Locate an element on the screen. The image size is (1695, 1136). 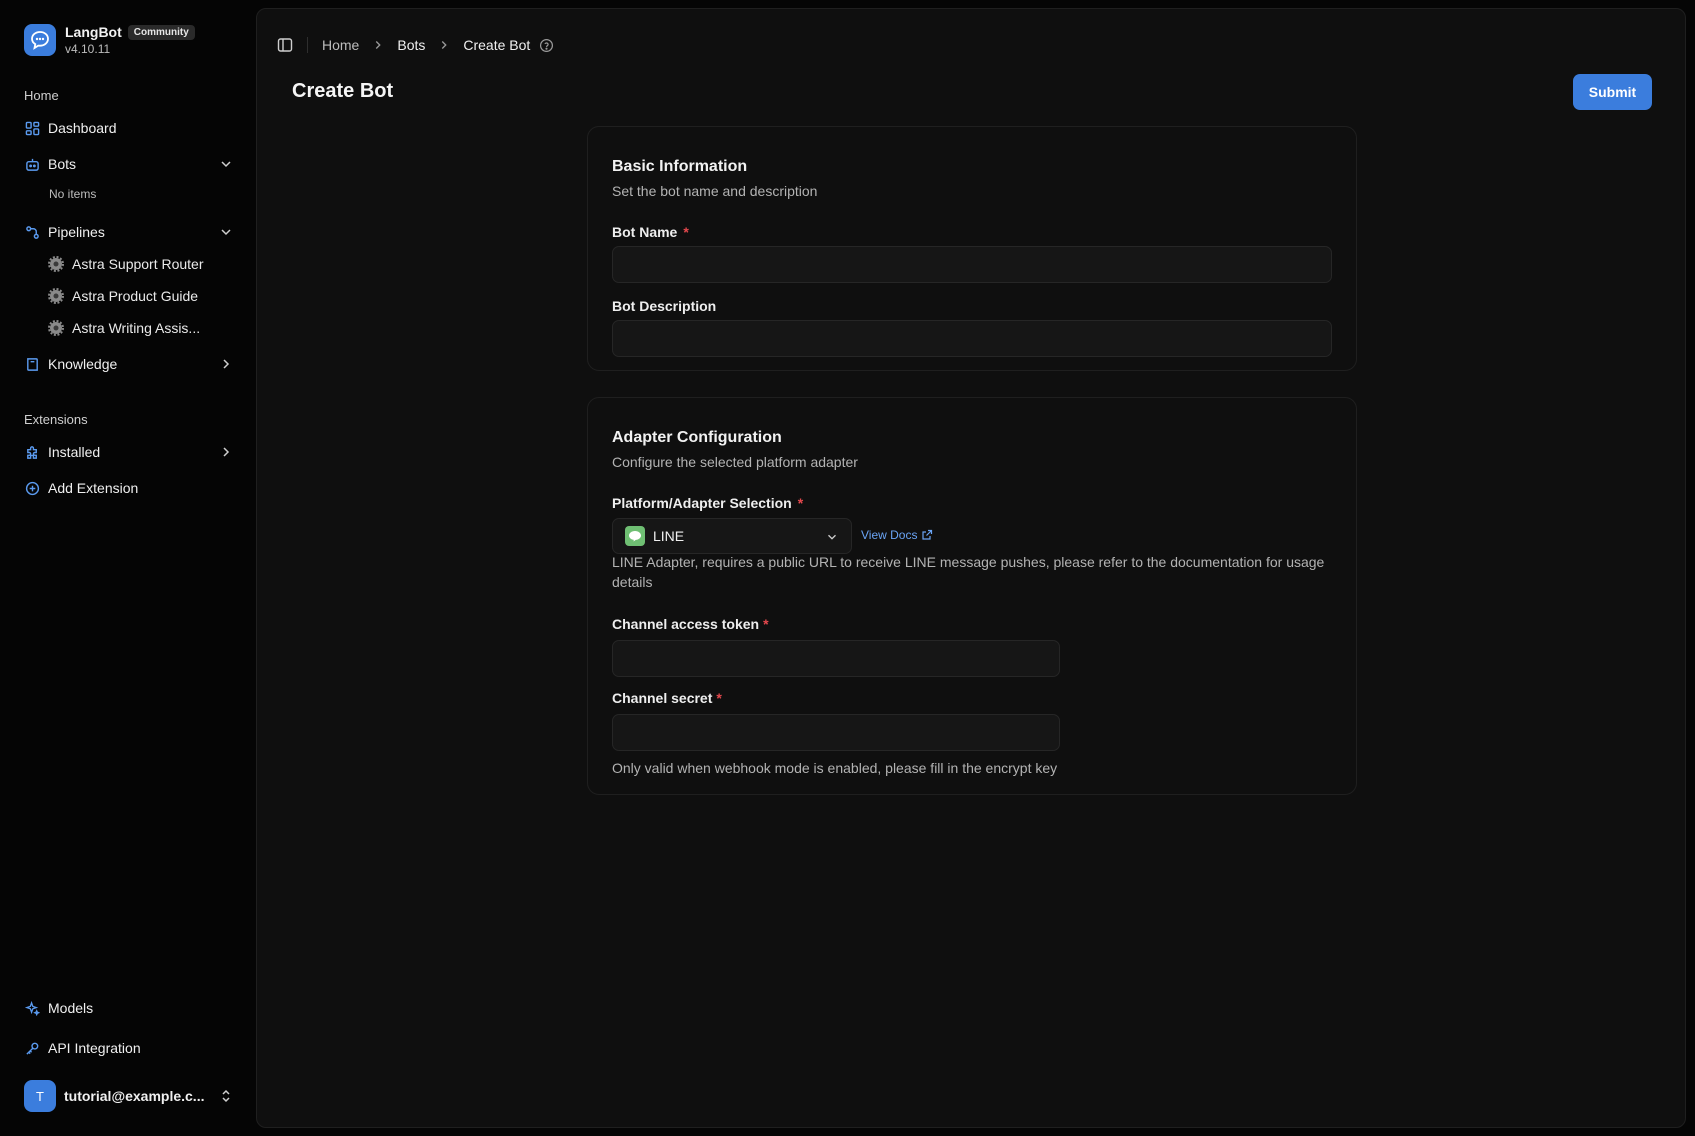
edition-badge: Community is located at coordinates (161, 32).